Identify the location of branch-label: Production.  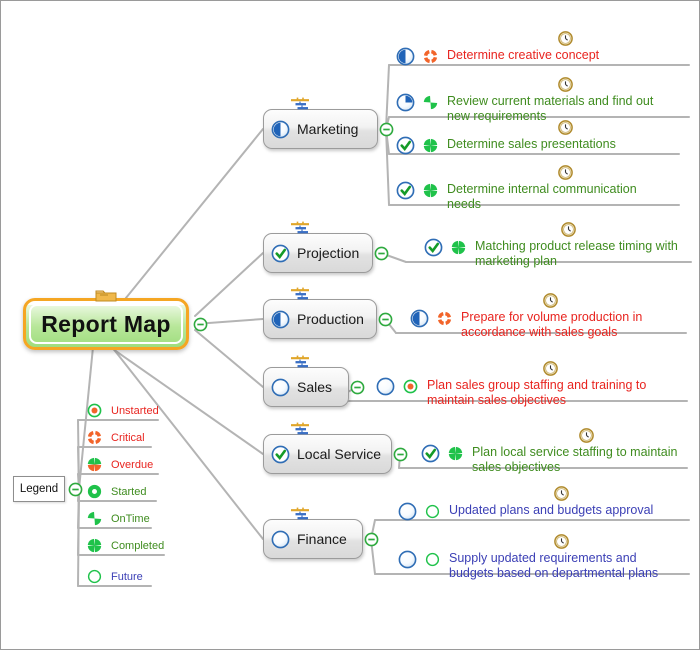
(330, 319).